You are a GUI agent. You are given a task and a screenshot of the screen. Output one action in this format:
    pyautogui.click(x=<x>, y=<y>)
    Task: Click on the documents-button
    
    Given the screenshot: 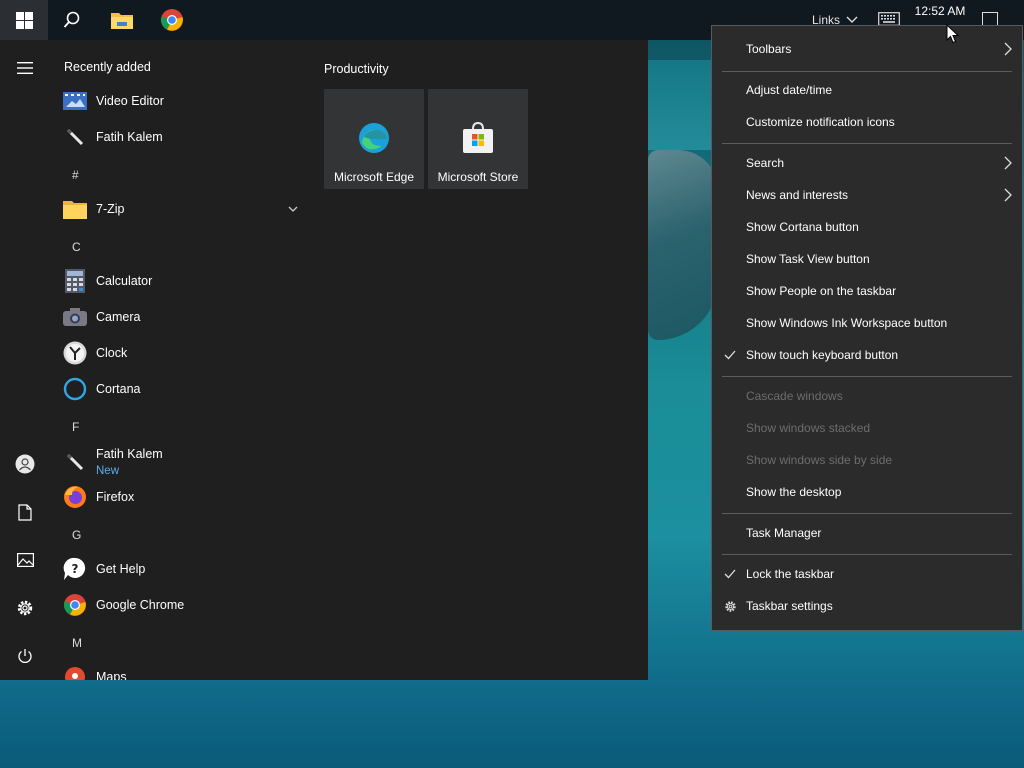 What is the action you would take?
    pyautogui.click(x=25, y=512)
    